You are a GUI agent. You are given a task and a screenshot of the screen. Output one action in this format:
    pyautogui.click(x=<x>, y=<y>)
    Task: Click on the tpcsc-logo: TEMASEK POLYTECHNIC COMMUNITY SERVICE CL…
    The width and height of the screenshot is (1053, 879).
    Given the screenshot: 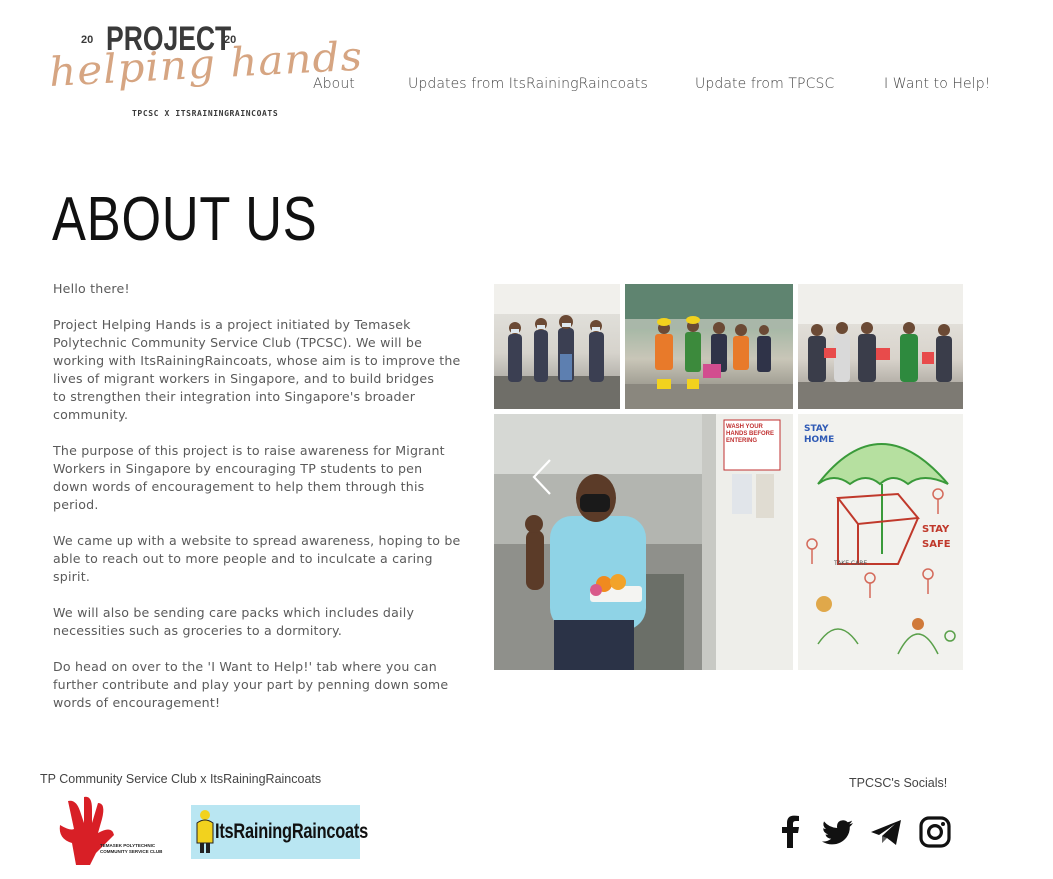 What is the action you would take?
    pyautogui.click(x=110, y=831)
    